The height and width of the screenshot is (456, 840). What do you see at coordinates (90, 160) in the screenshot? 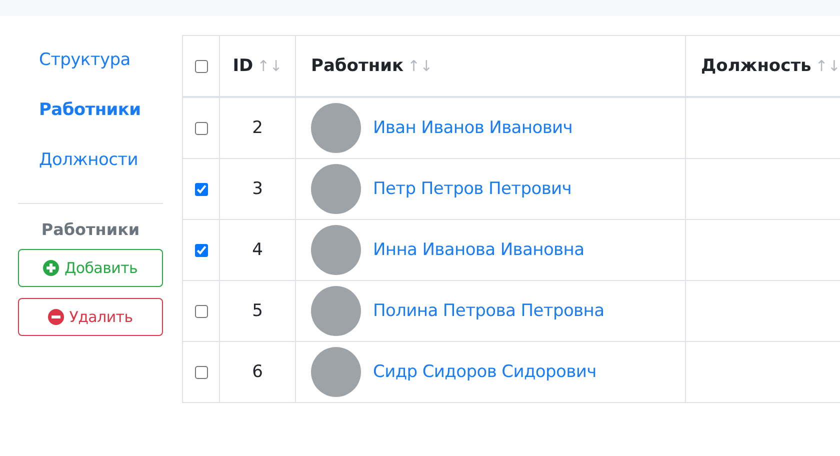
I see `nav-link: Должности` at bounding box center [90, 160].